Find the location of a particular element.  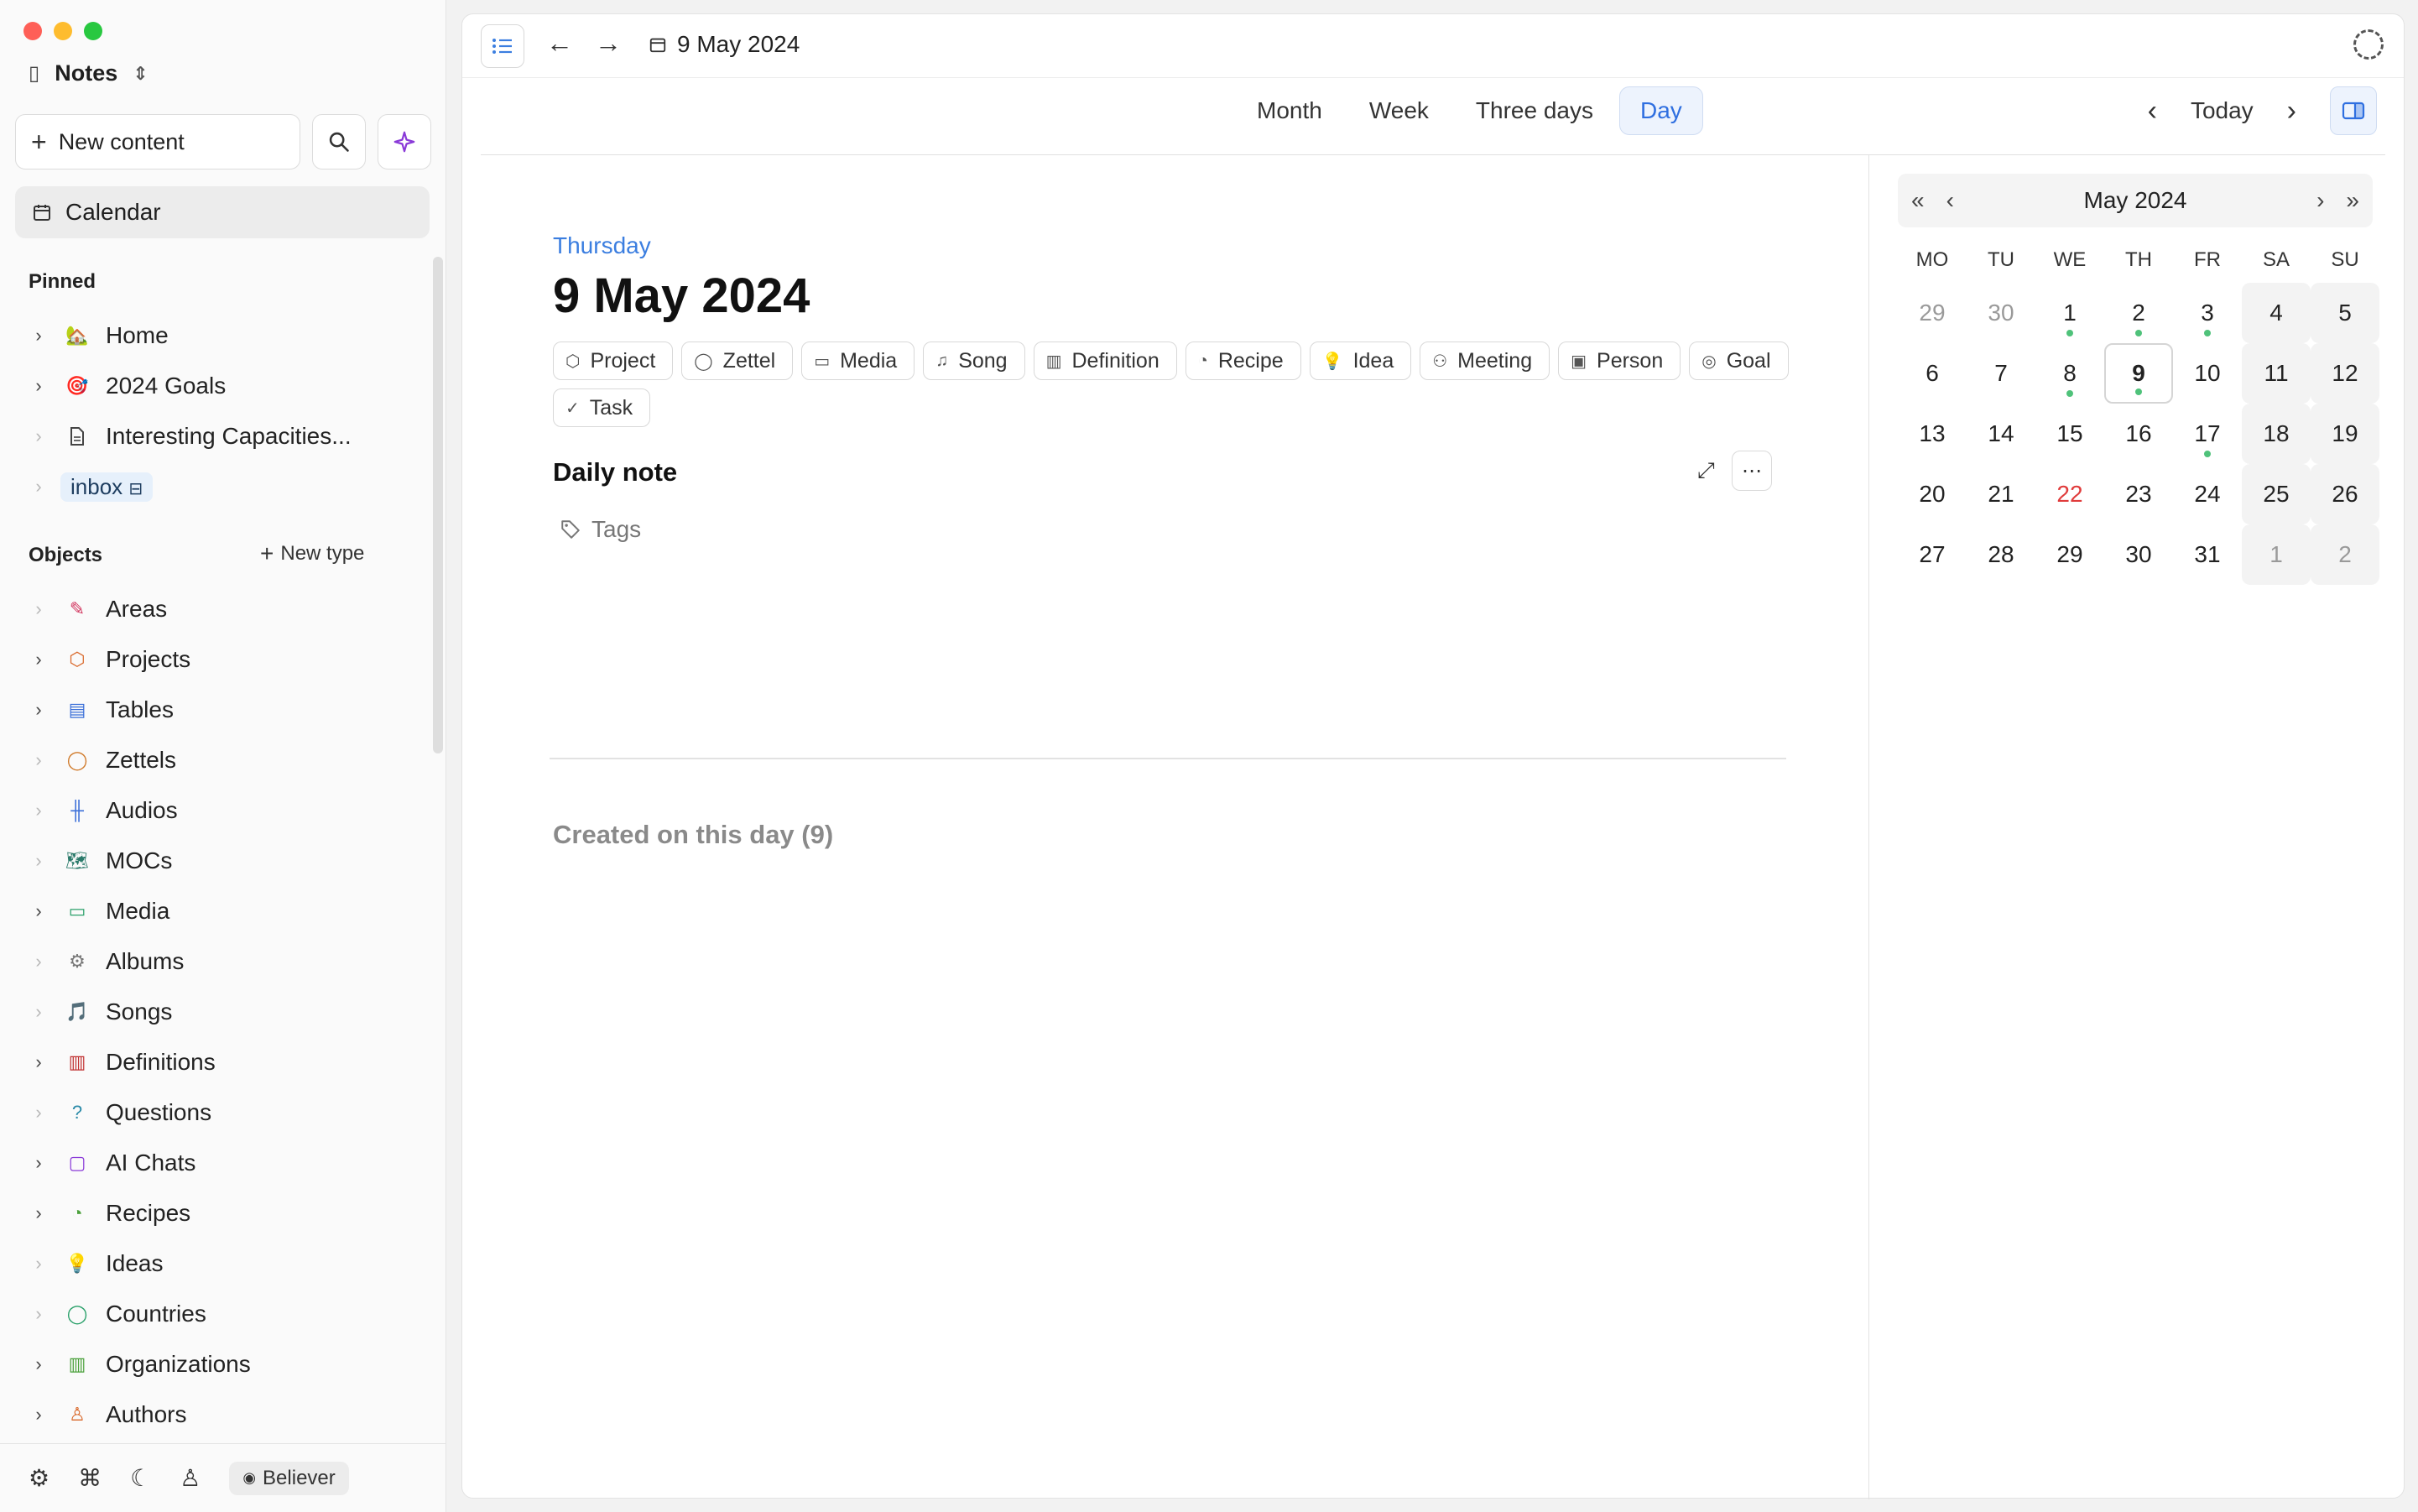

day-cell: 20 is located at coordinates (1932, 494).